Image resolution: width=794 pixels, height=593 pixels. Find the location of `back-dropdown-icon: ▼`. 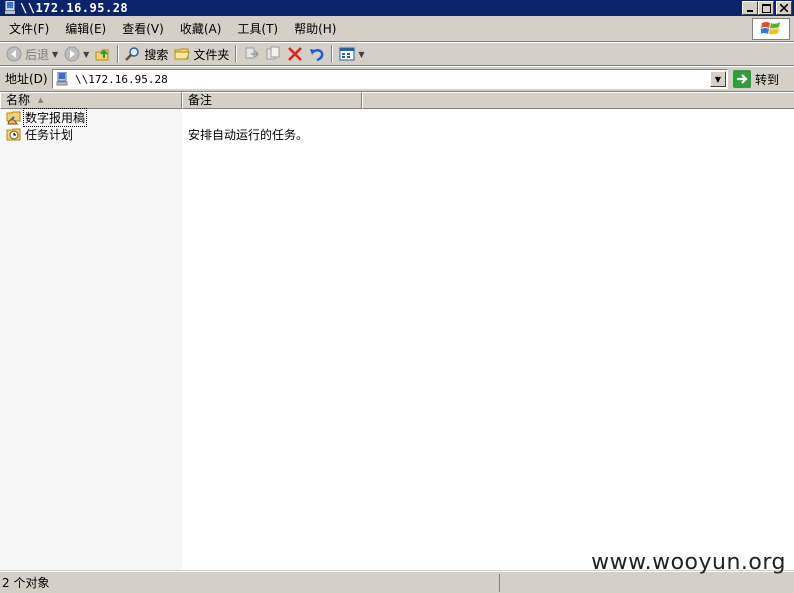

back-dropdown-icon: ▼ is located at coordinates (55, 54).